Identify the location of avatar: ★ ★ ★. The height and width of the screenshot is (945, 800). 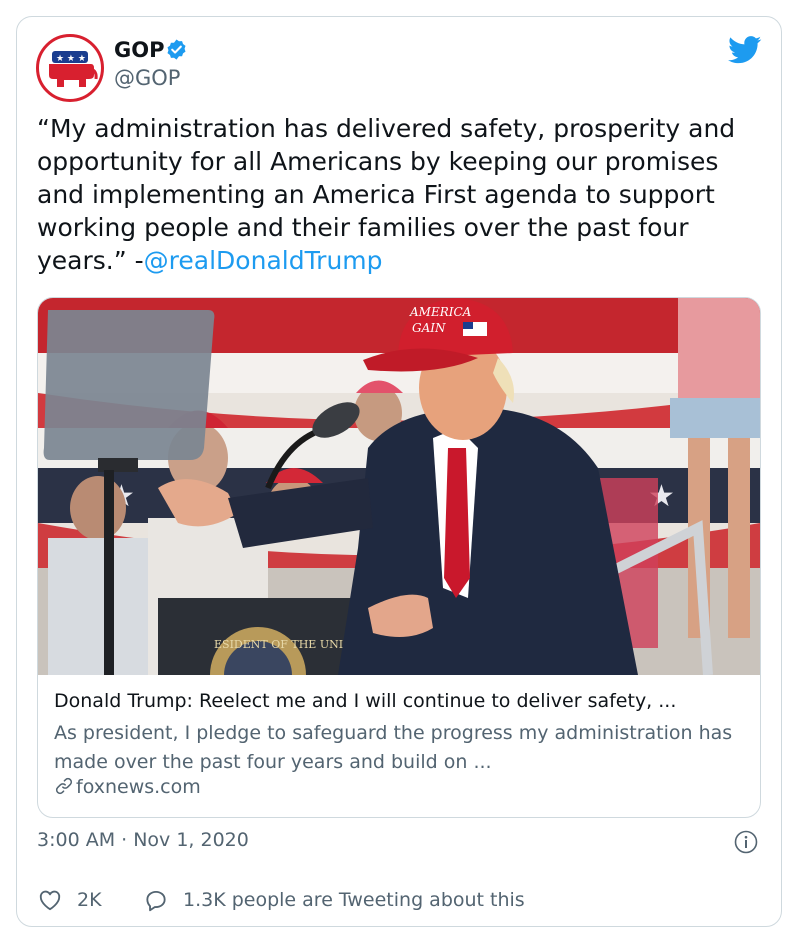
(70, 68).